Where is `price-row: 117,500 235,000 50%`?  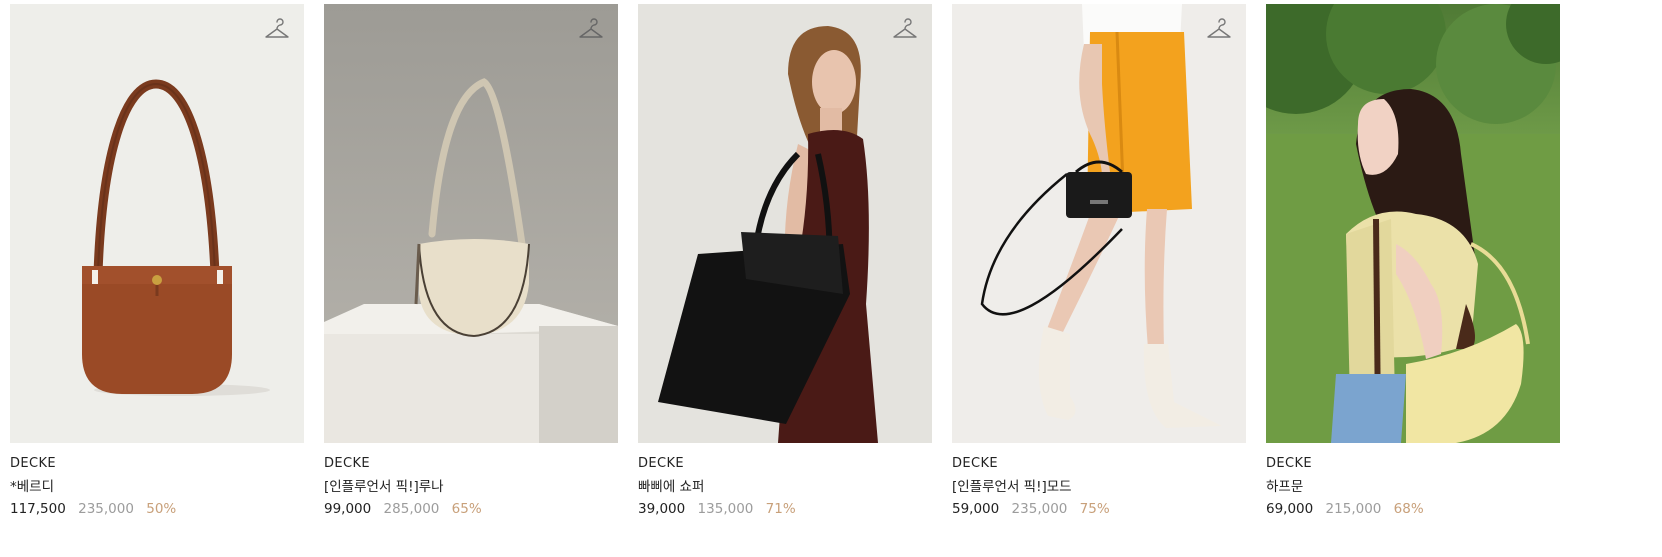 price-row: 117,500 235,000 50% is located at coordinates (157, 509).